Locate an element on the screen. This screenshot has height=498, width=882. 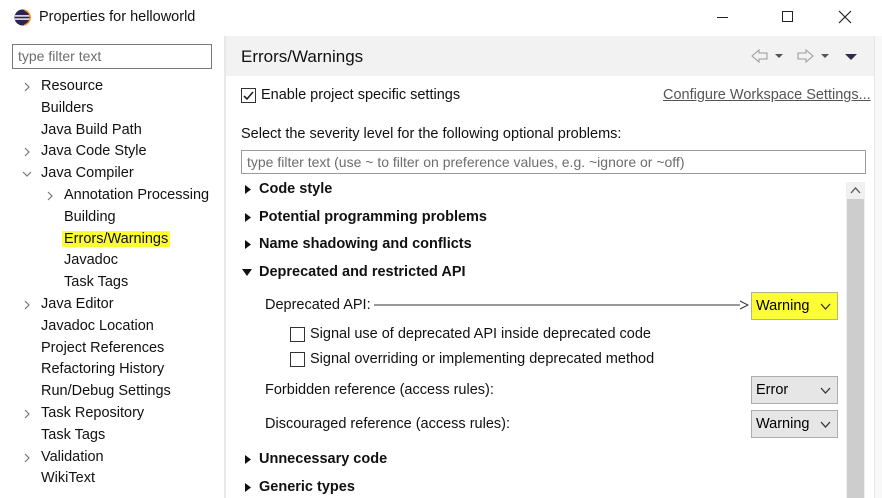
enable-project-settings-checkbox is located at coordinates (248, 95).